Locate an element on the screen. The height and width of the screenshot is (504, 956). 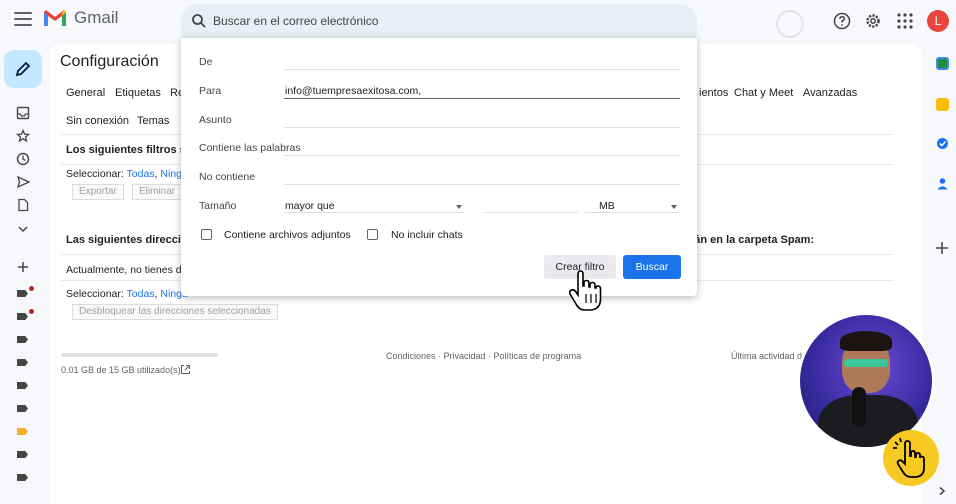
avatar: L is located at coordinates (938, 21).